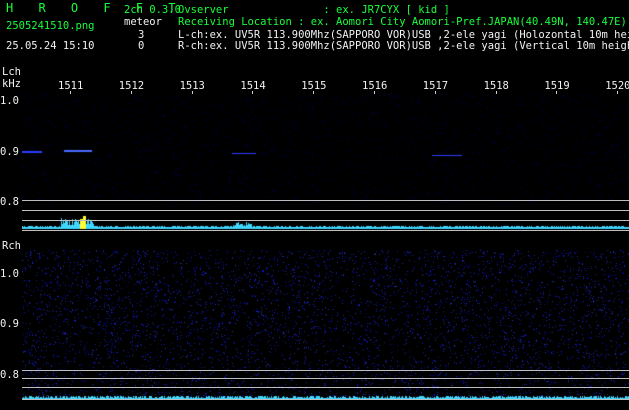 The image size is (629, 410). What do you see at coordinates (325, 210) in the screenshot?
I see `lch-line-b` at bounding box center [325, 210].